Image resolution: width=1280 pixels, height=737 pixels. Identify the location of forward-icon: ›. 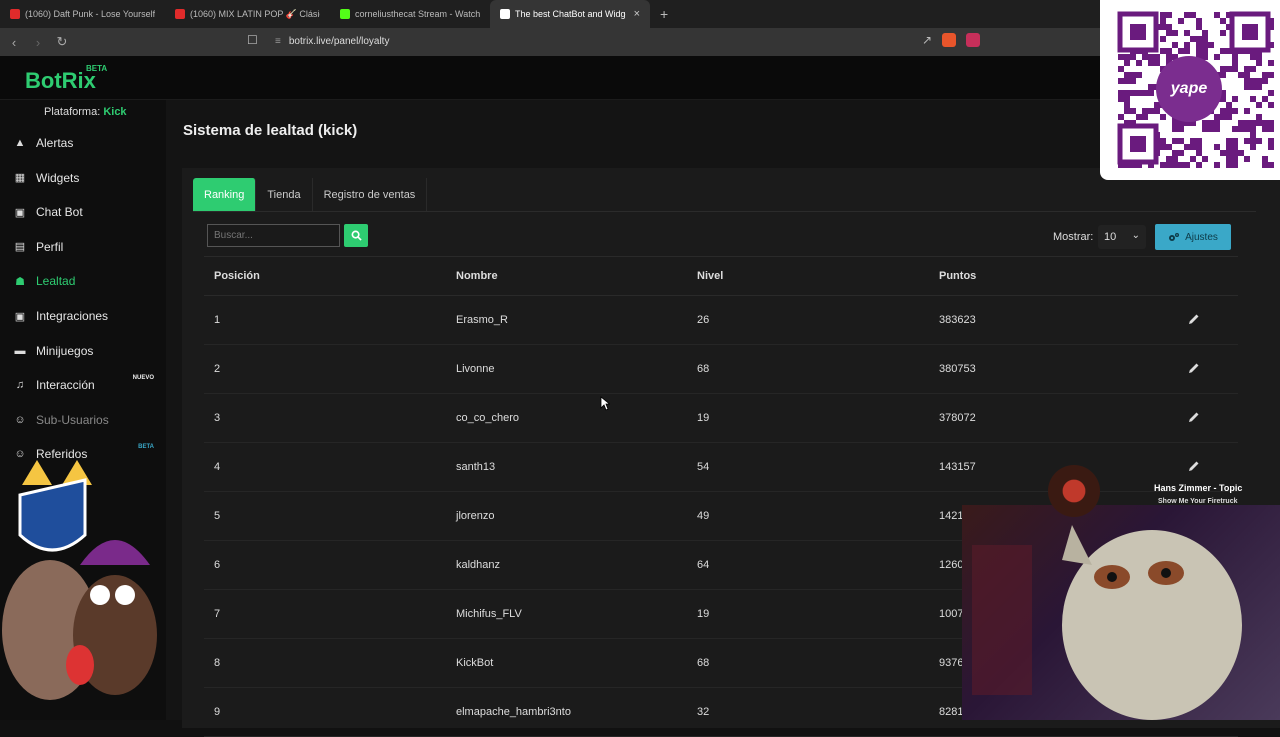
(38, 42).